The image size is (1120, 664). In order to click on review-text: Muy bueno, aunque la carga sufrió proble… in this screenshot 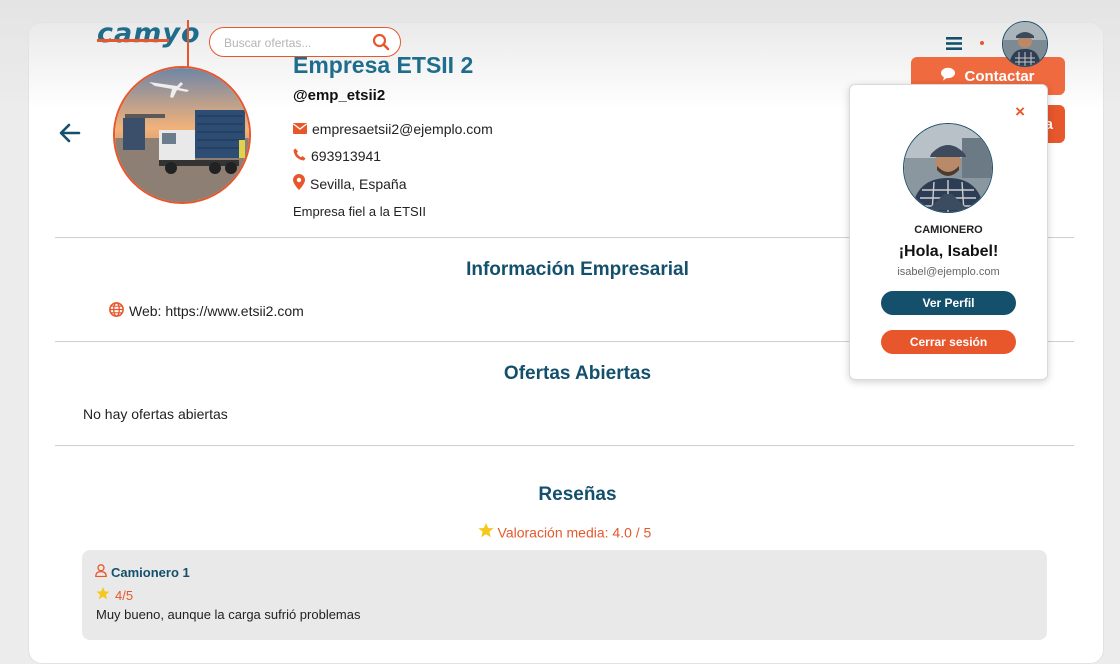, I will do `click(228, 614)`.